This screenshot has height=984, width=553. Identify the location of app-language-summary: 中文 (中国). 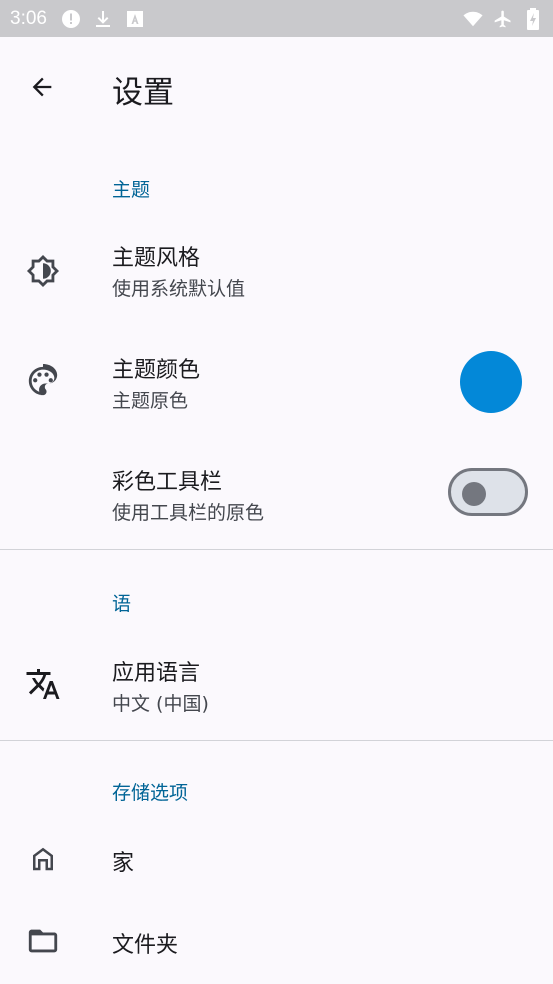
(160, 704).